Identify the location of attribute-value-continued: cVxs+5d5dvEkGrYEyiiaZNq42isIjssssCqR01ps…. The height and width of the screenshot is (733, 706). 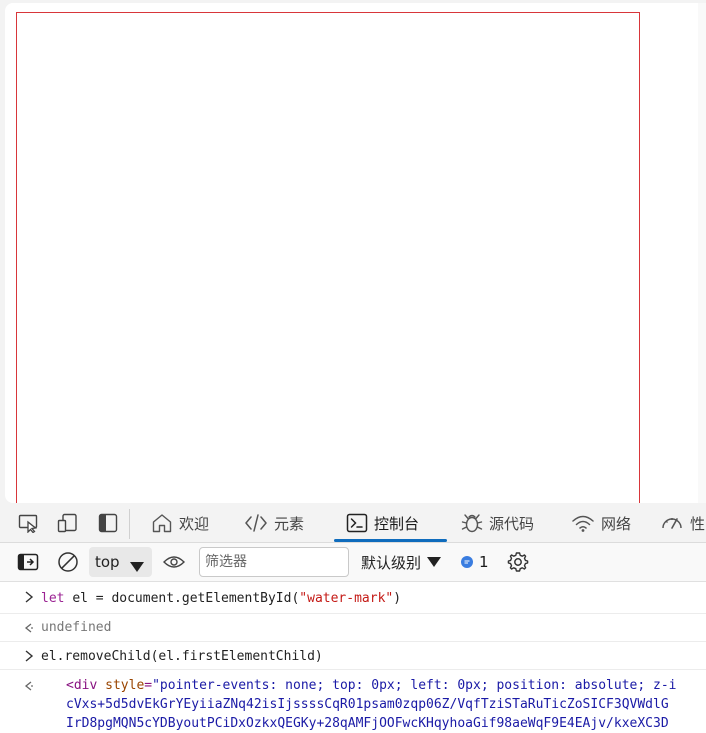
(367, 704).